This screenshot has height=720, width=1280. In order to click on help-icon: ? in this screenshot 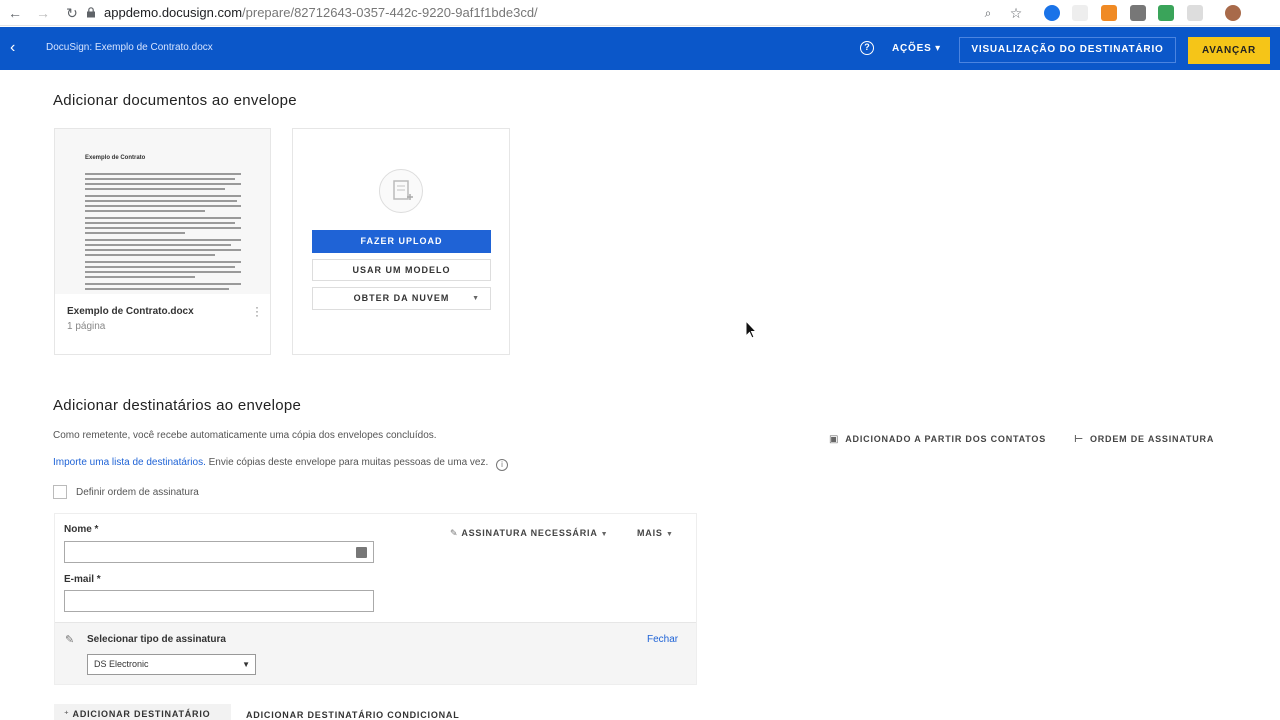, I will do `click(867, 48)`.